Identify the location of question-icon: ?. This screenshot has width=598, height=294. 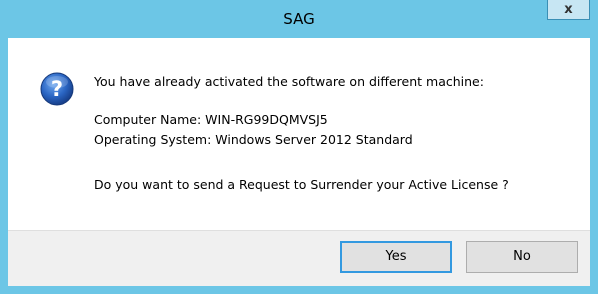
(57, 89).